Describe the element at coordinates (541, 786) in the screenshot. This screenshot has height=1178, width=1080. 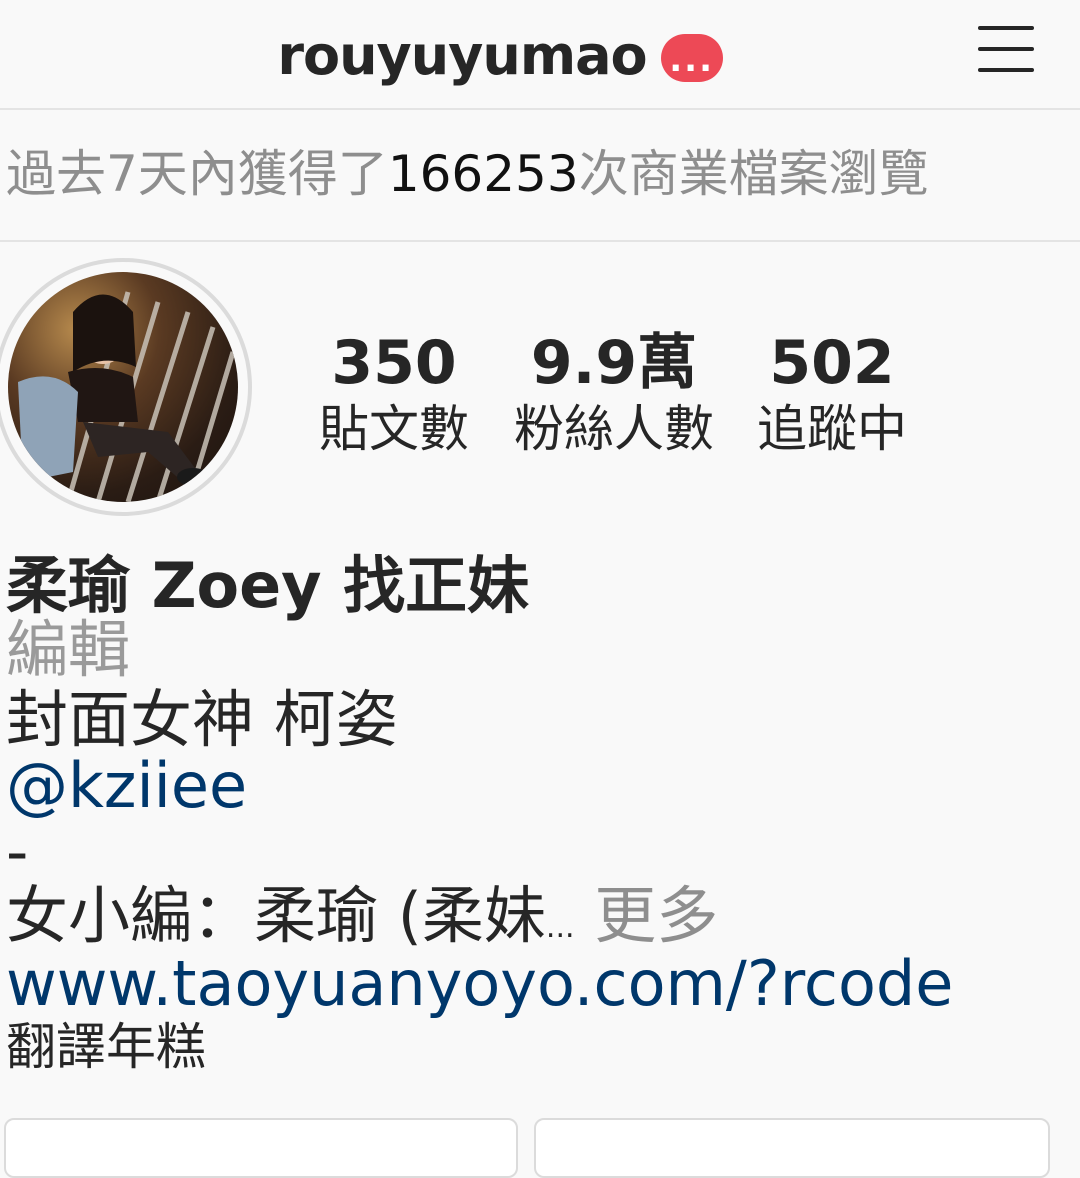
I see `bio-mention-link: @kziiee` at that location.